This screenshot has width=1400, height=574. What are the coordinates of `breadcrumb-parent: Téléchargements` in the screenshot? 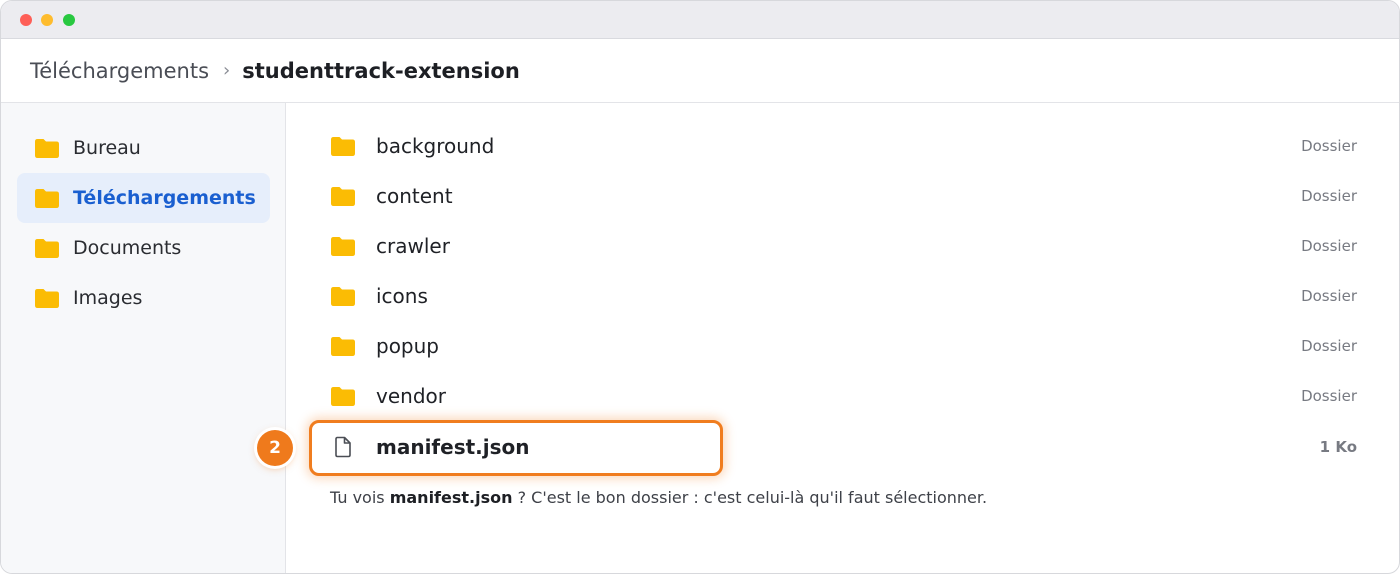 It's located at (119, 71).